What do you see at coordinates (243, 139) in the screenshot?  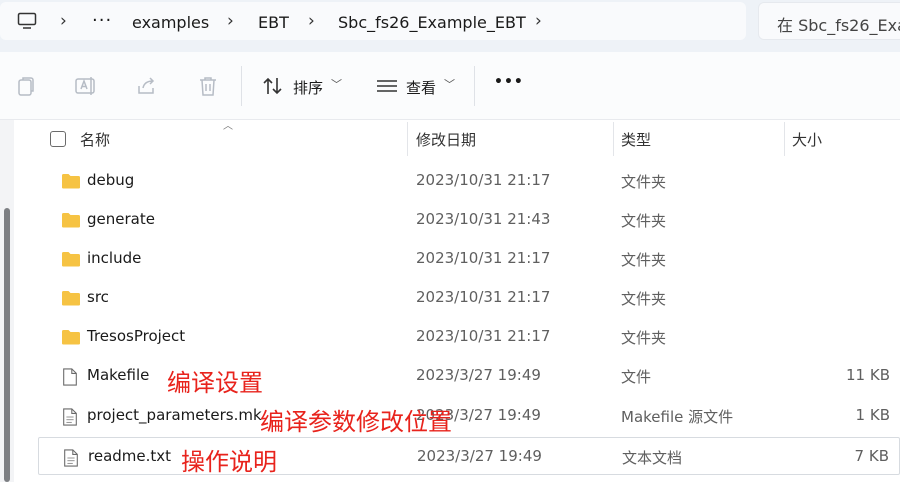 I see `column-header-name: 名称` at bounding box center [243, 139].